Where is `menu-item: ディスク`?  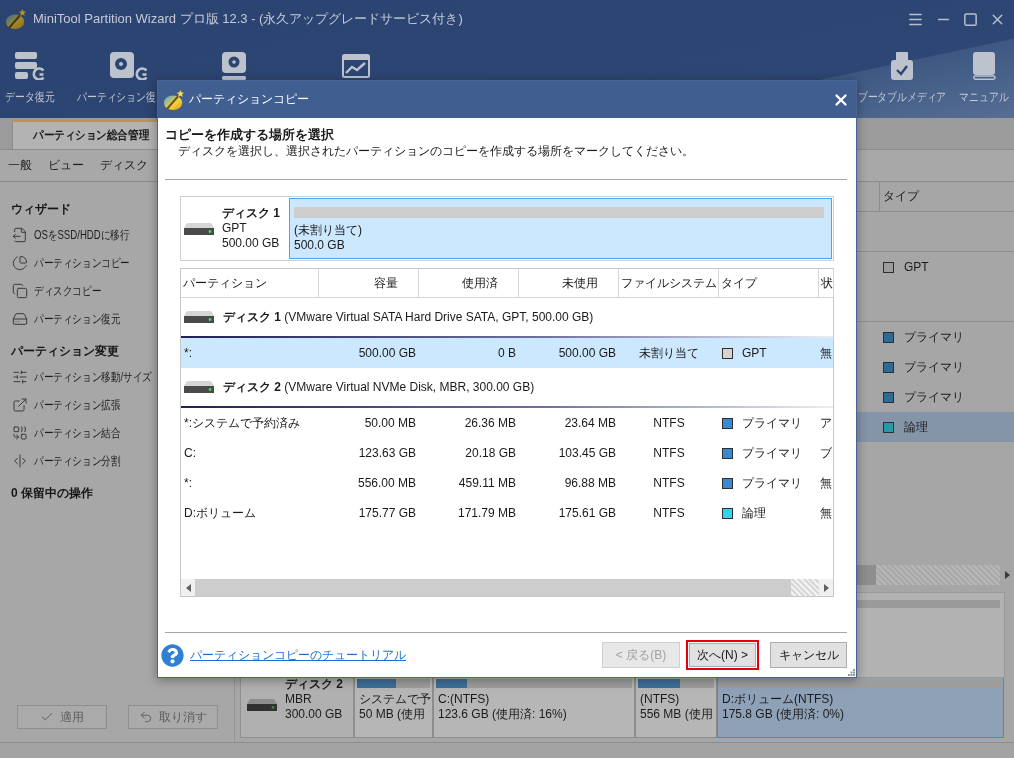
menu-item: ディスク is located at coordinates (124, 165).